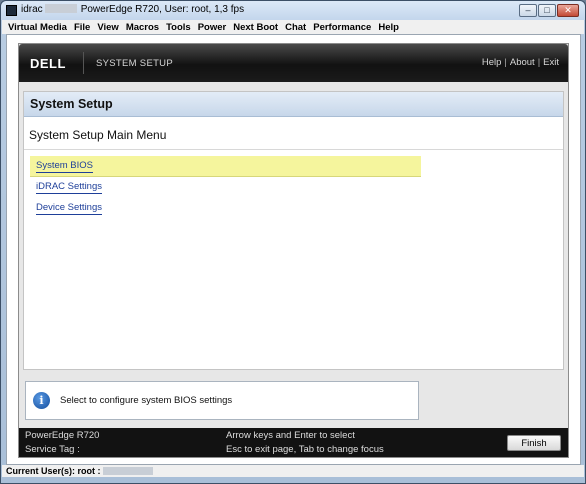 The height and width of the screenshot is (484, 586). I want to click on menu-chat: Chat, so click(295, 27).